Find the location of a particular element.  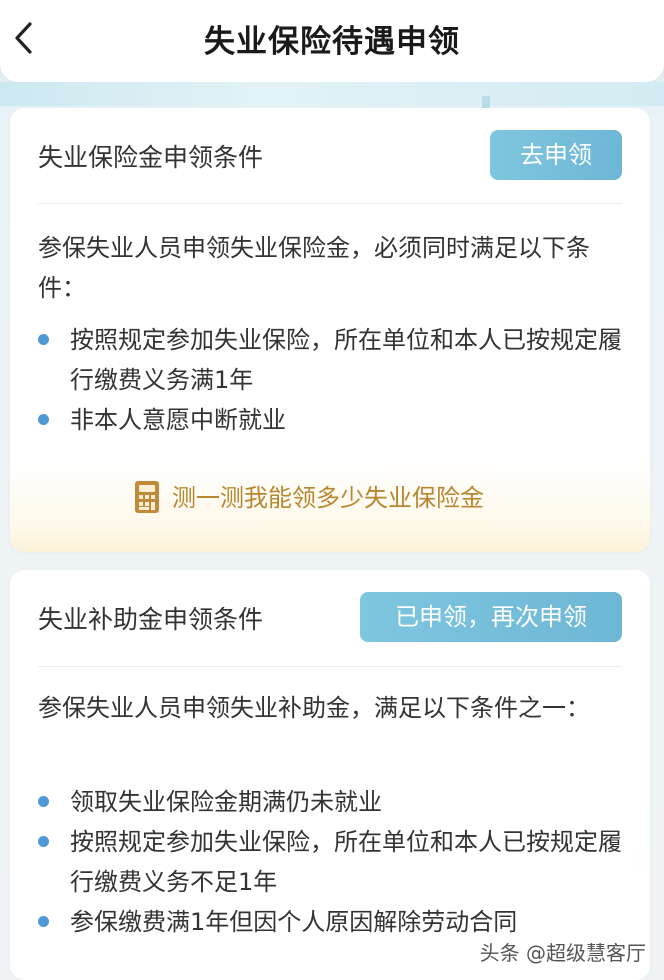

calculator-icon is located at coordinates (147, 497).